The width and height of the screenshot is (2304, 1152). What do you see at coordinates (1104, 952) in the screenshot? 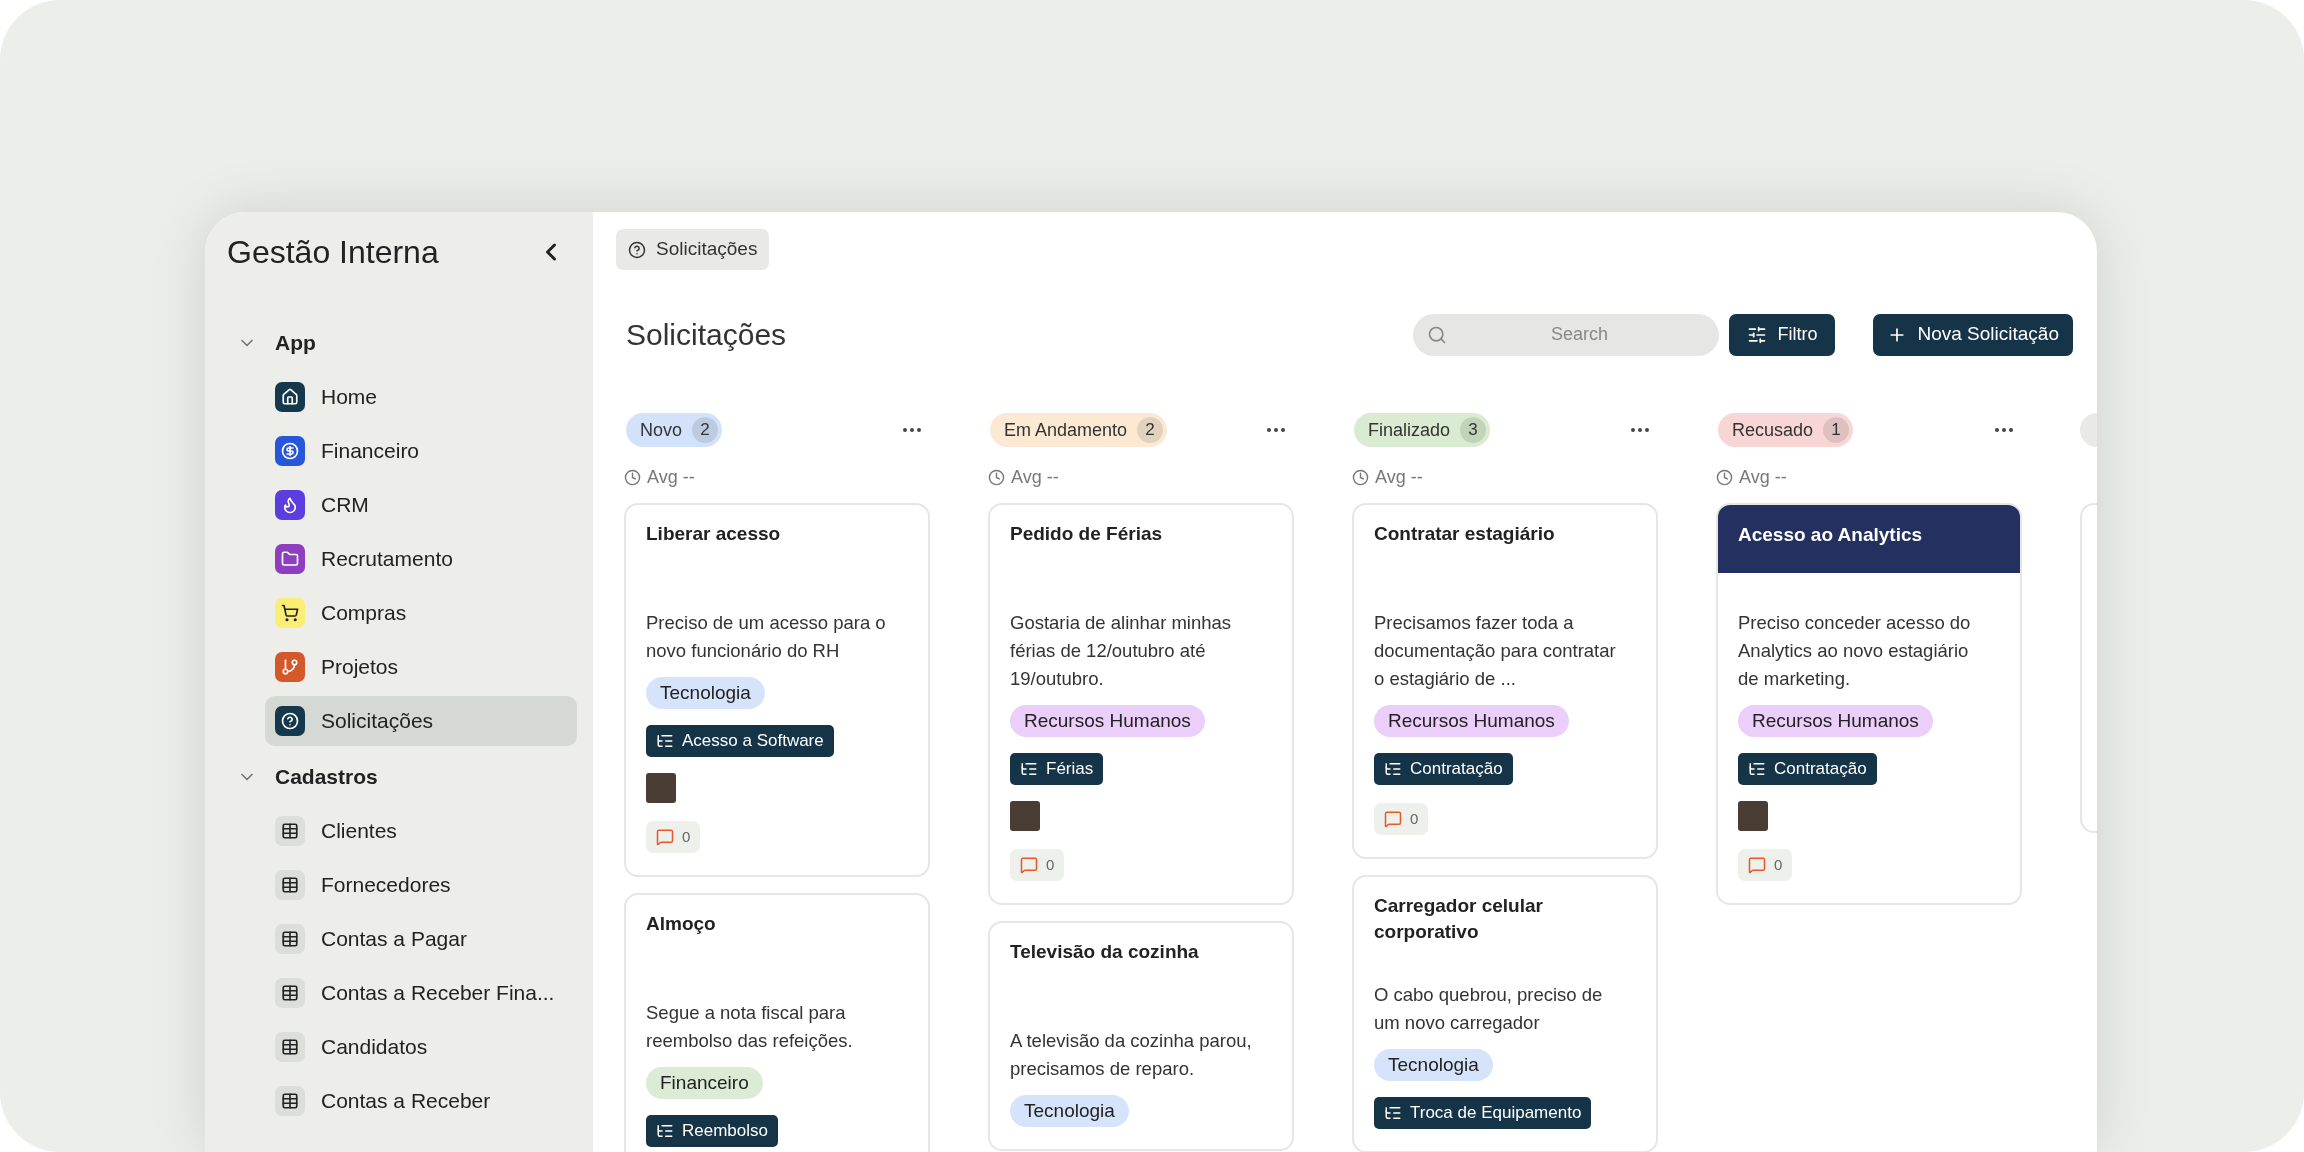
I see `card-title: Televisão da cozinha` at bounding box center [1104, 952].